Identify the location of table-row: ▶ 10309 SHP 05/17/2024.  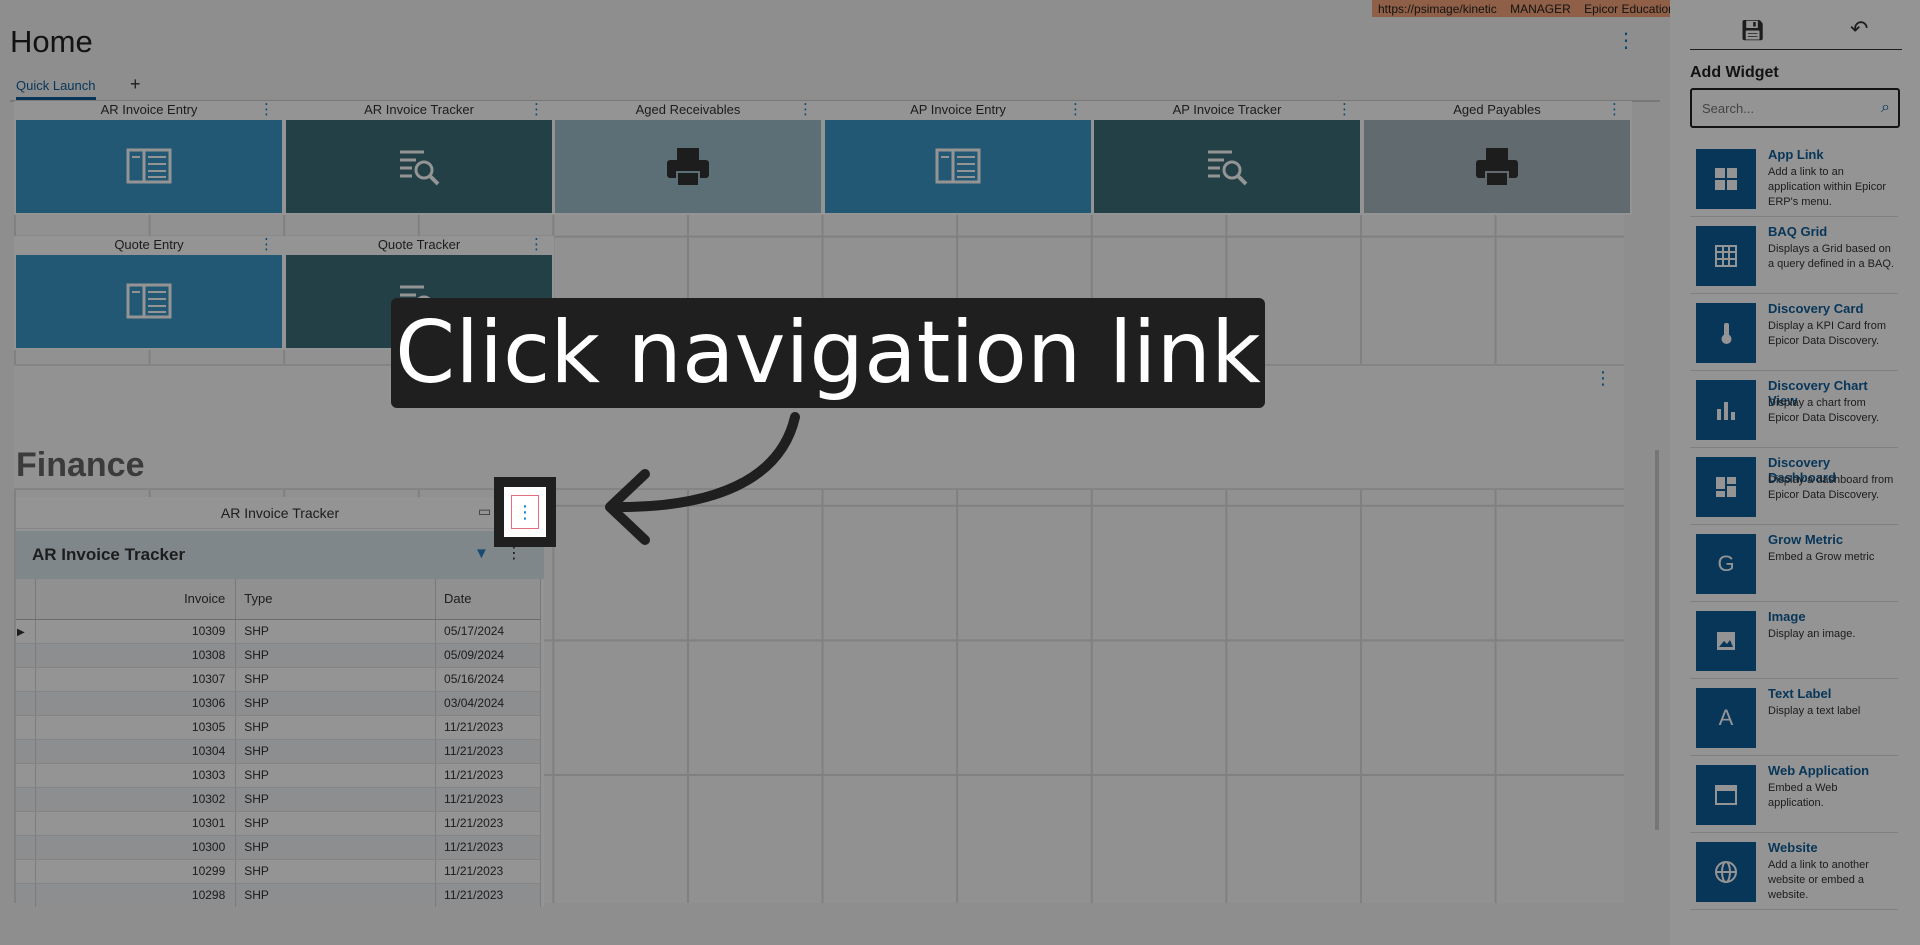
(278, 631).